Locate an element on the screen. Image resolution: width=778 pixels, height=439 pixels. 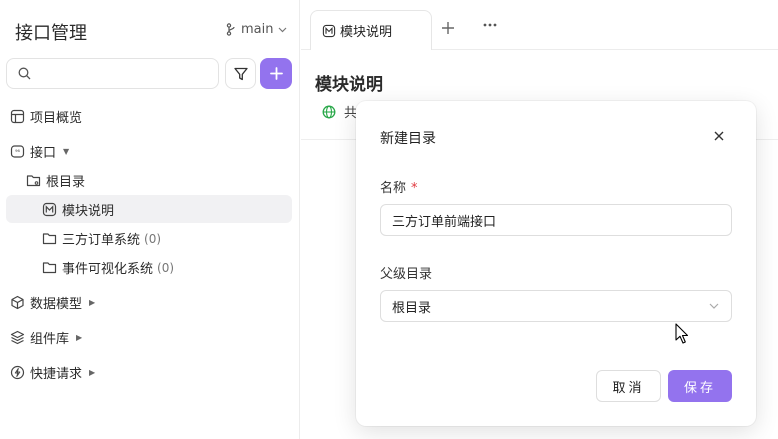
tab-label: 模块说明 is located at coordinates (366, 32).